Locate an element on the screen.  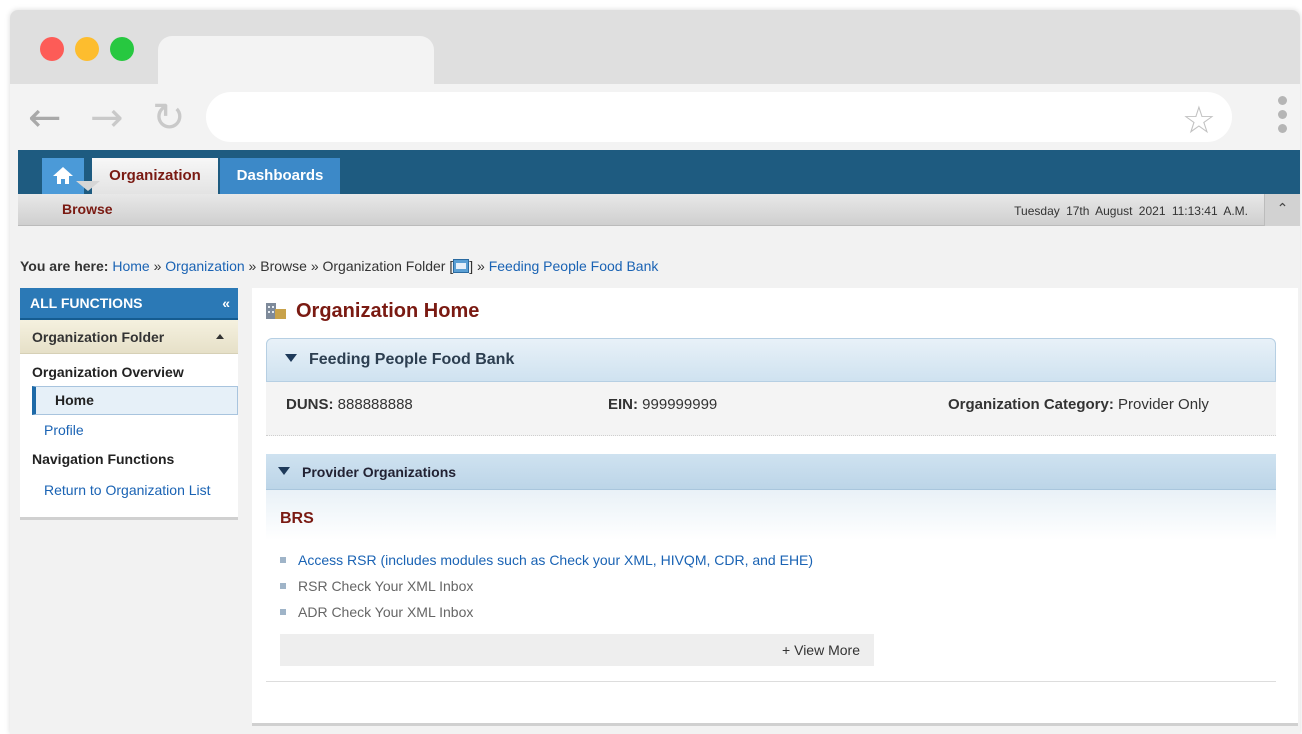
sidebar-item-home: Home is located at coordinates (135, 400).